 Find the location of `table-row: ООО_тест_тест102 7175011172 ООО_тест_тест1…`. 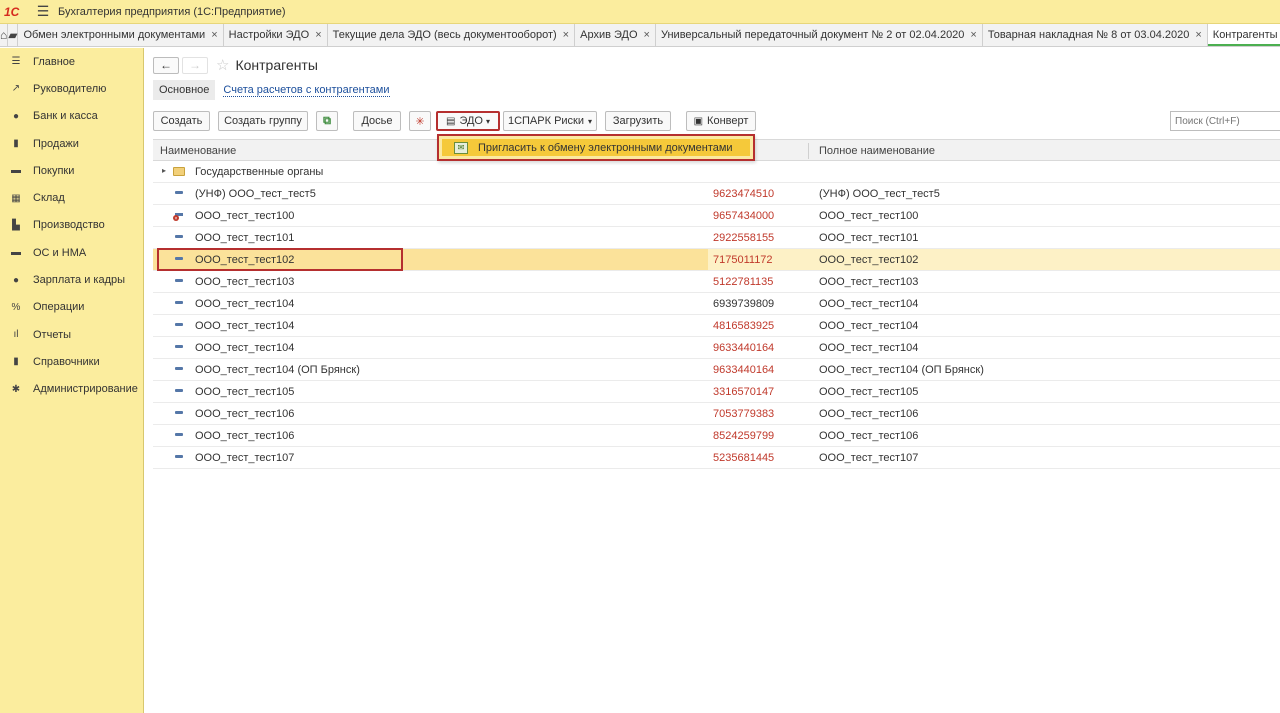

table-row: ООО_тест_тест102 7175011172 ООО_тест_тест1… is located at coordinates (716, 259).